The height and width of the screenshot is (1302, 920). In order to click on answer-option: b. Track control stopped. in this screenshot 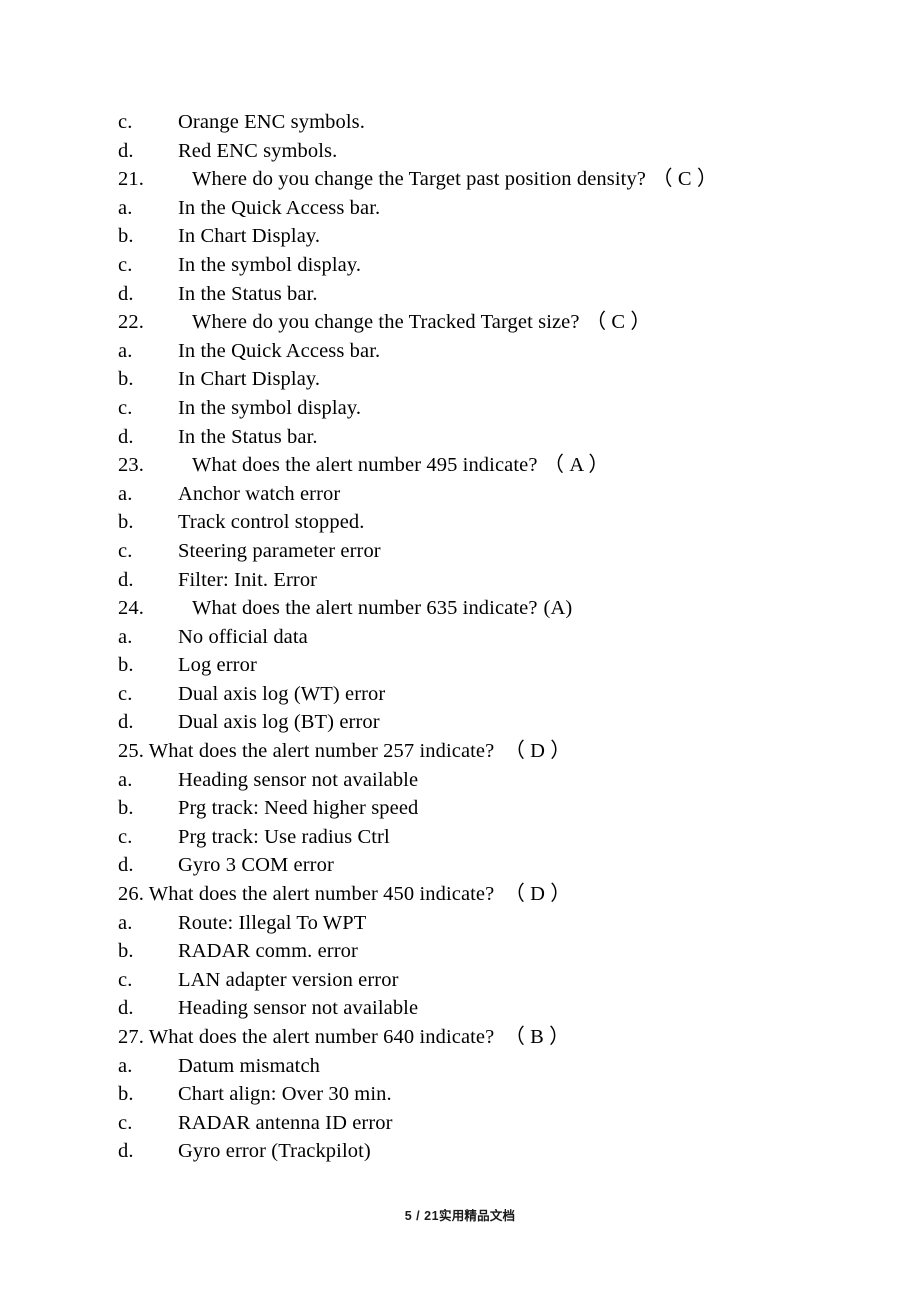, I will do `click(468, 522)`.